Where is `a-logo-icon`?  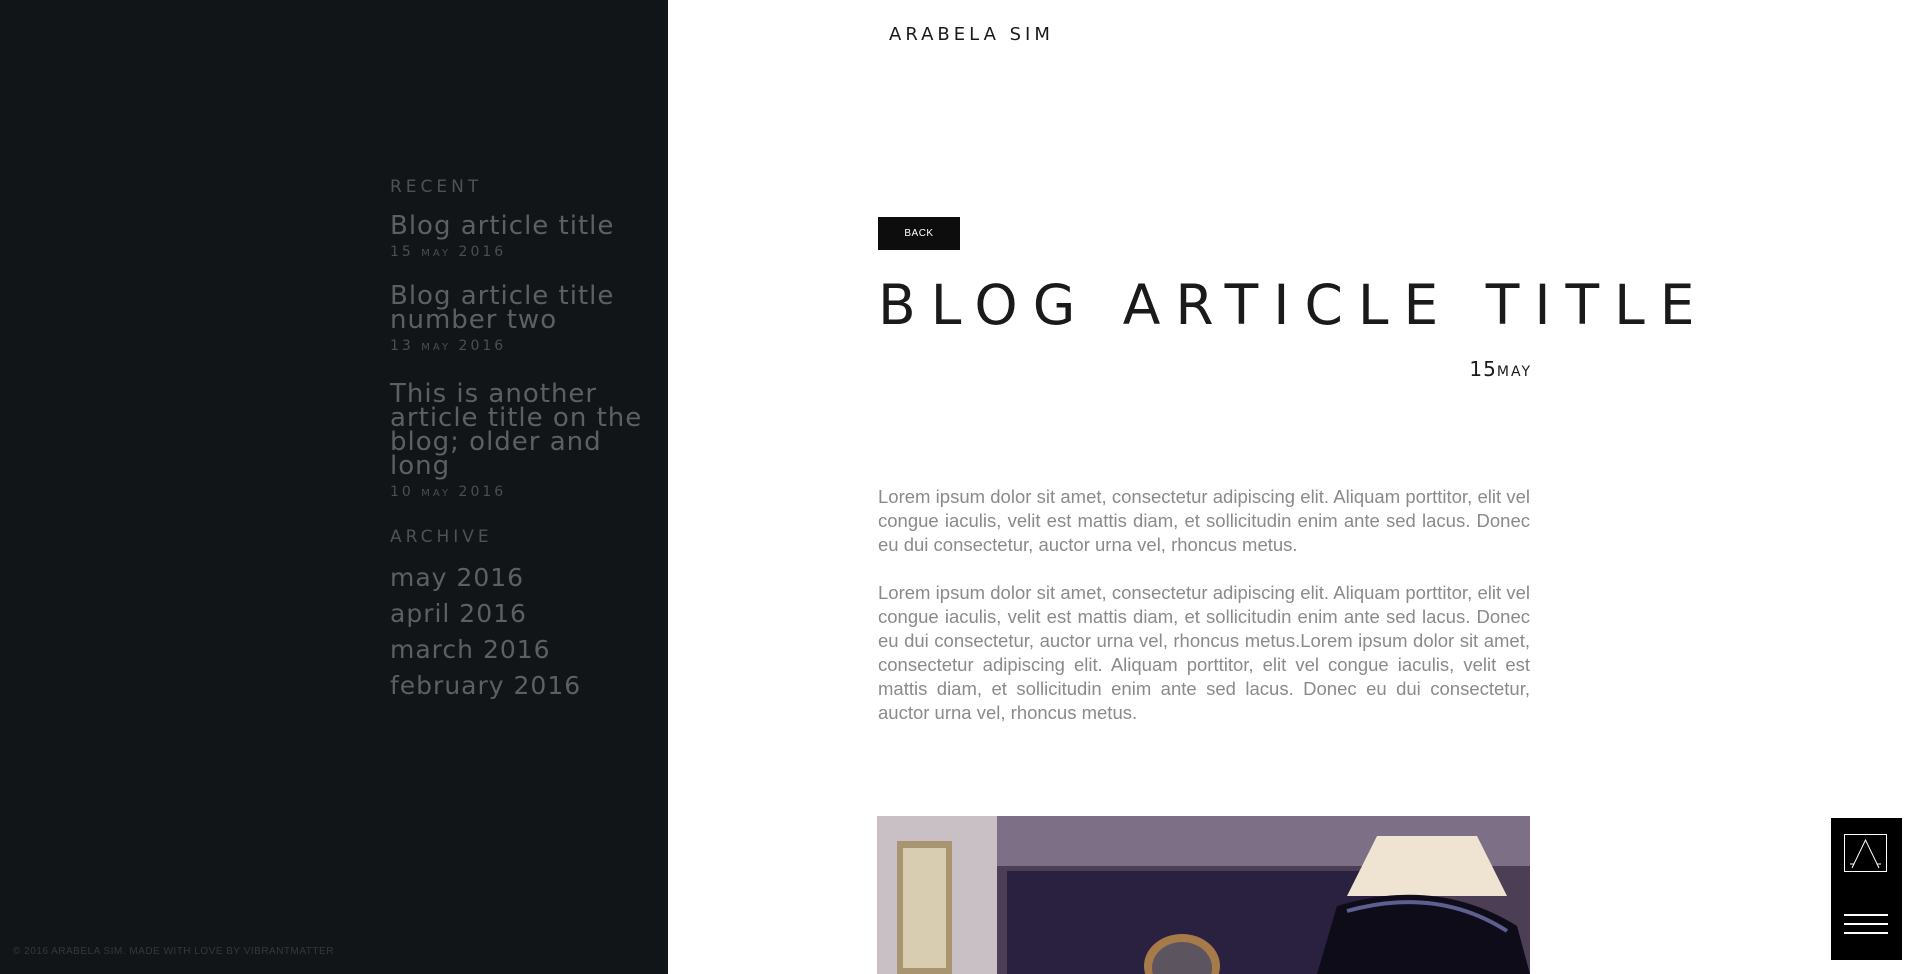
a-logo-icon is located at coordinates (1865, 853).